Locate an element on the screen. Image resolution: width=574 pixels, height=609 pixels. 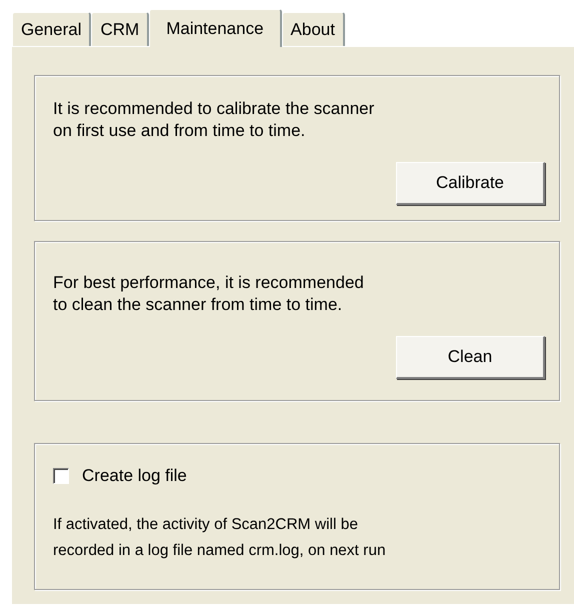
action-button: Calibrate is located at coordinates (470, 183).